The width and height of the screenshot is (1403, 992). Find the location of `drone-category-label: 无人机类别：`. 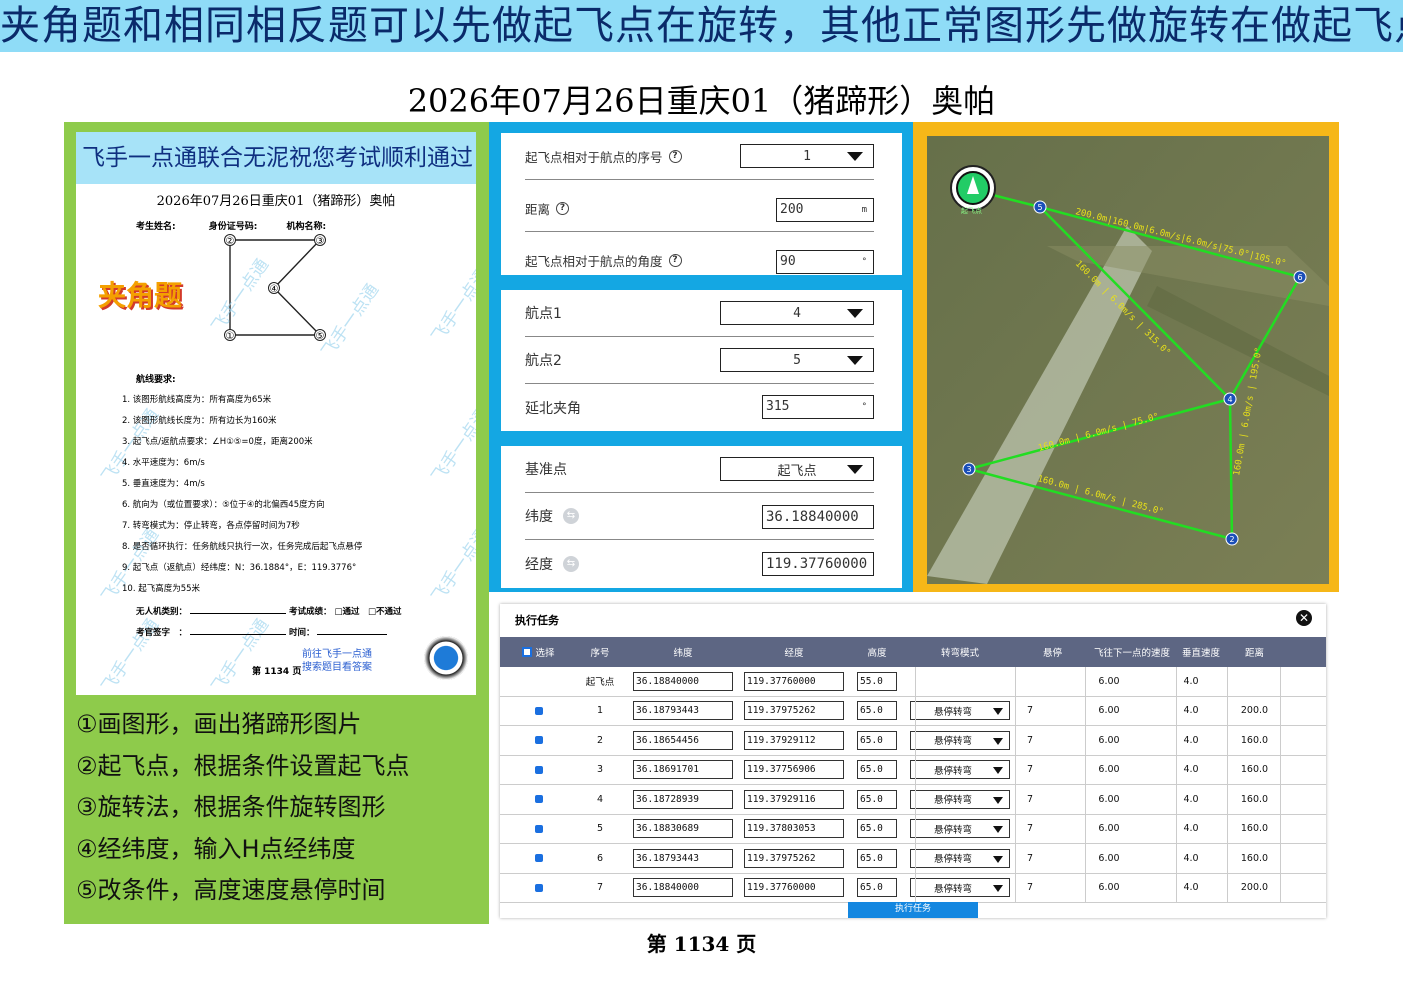

drone-category-label: 无人机类别： is located at coordinates (162, 612).